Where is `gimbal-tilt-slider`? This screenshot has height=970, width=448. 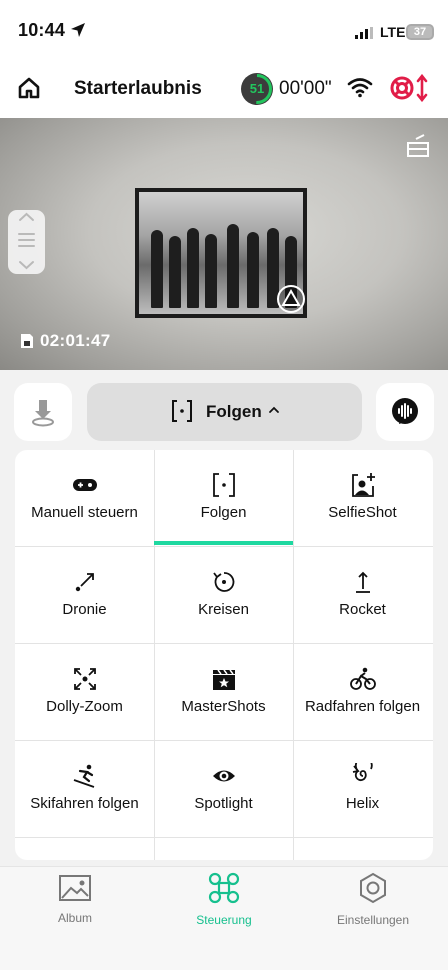
gimbal-tilt-slider is located at coordinates (26, 242).